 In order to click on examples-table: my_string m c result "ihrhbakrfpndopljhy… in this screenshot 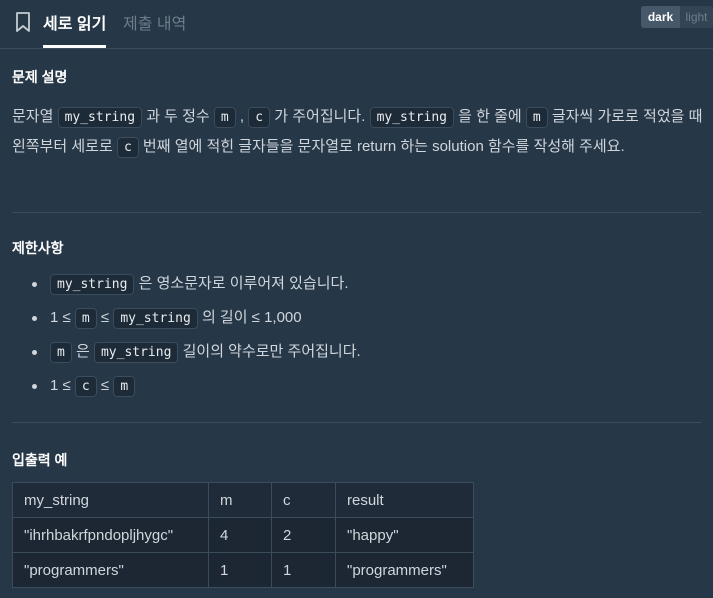, I will do `click(243, 535)`.